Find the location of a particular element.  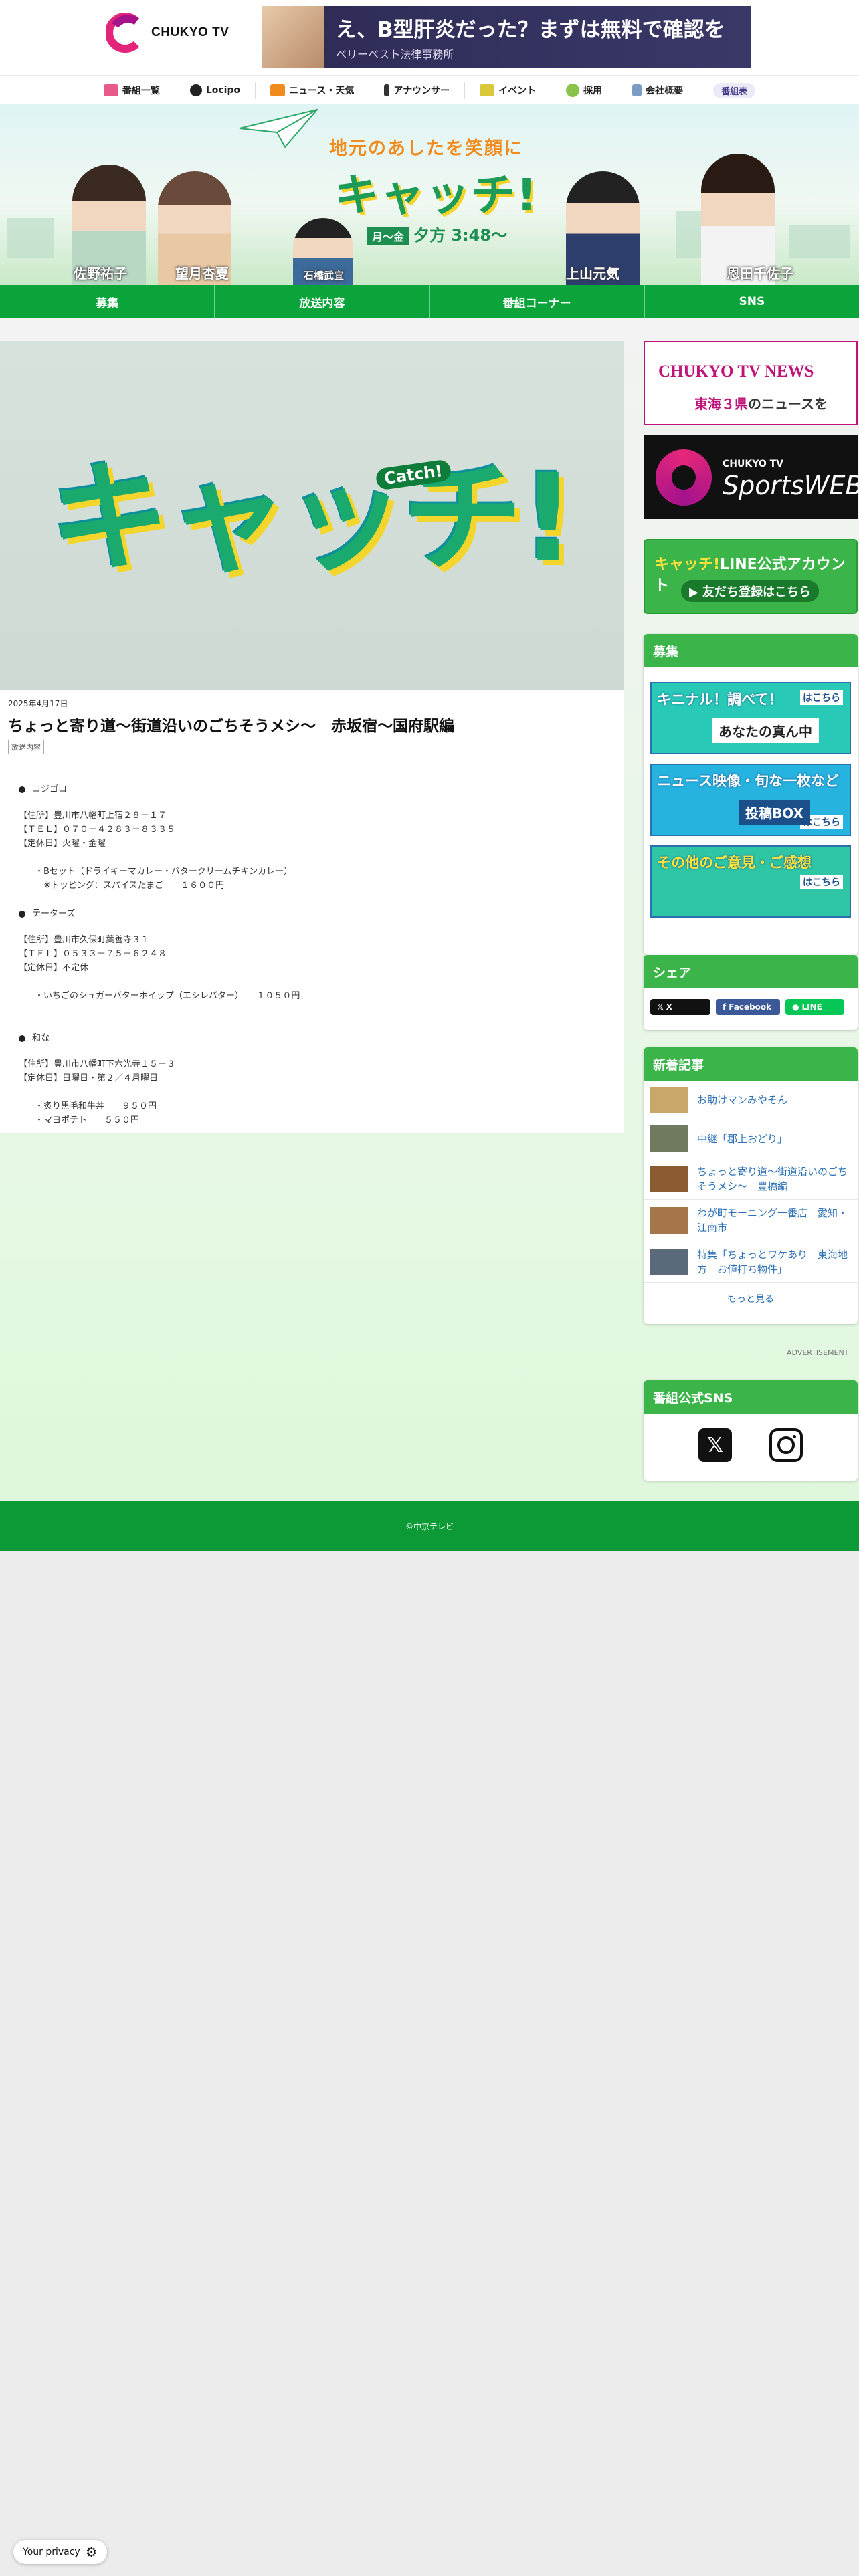

news-banner-sub: 東海３県のニュースを is located at coordinates (761, 403).